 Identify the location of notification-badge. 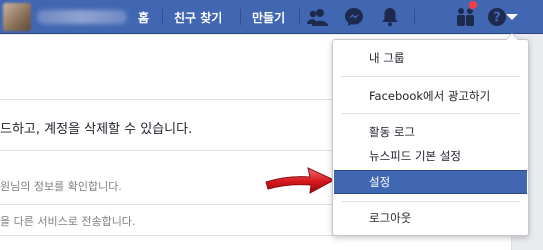
(473, 5).